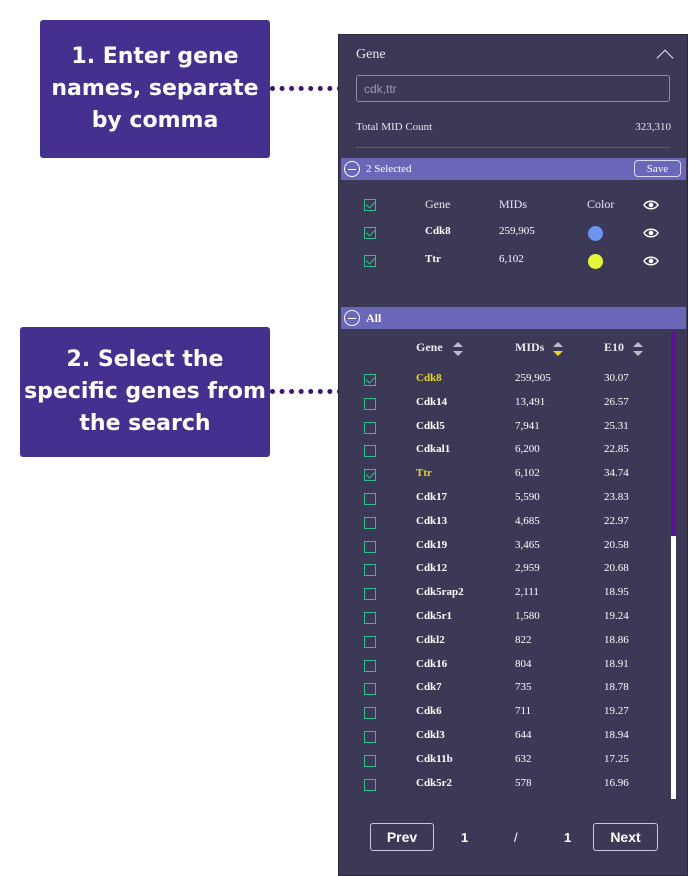  I want to click on gene-row-e10: 34.74, so click(616, 473).